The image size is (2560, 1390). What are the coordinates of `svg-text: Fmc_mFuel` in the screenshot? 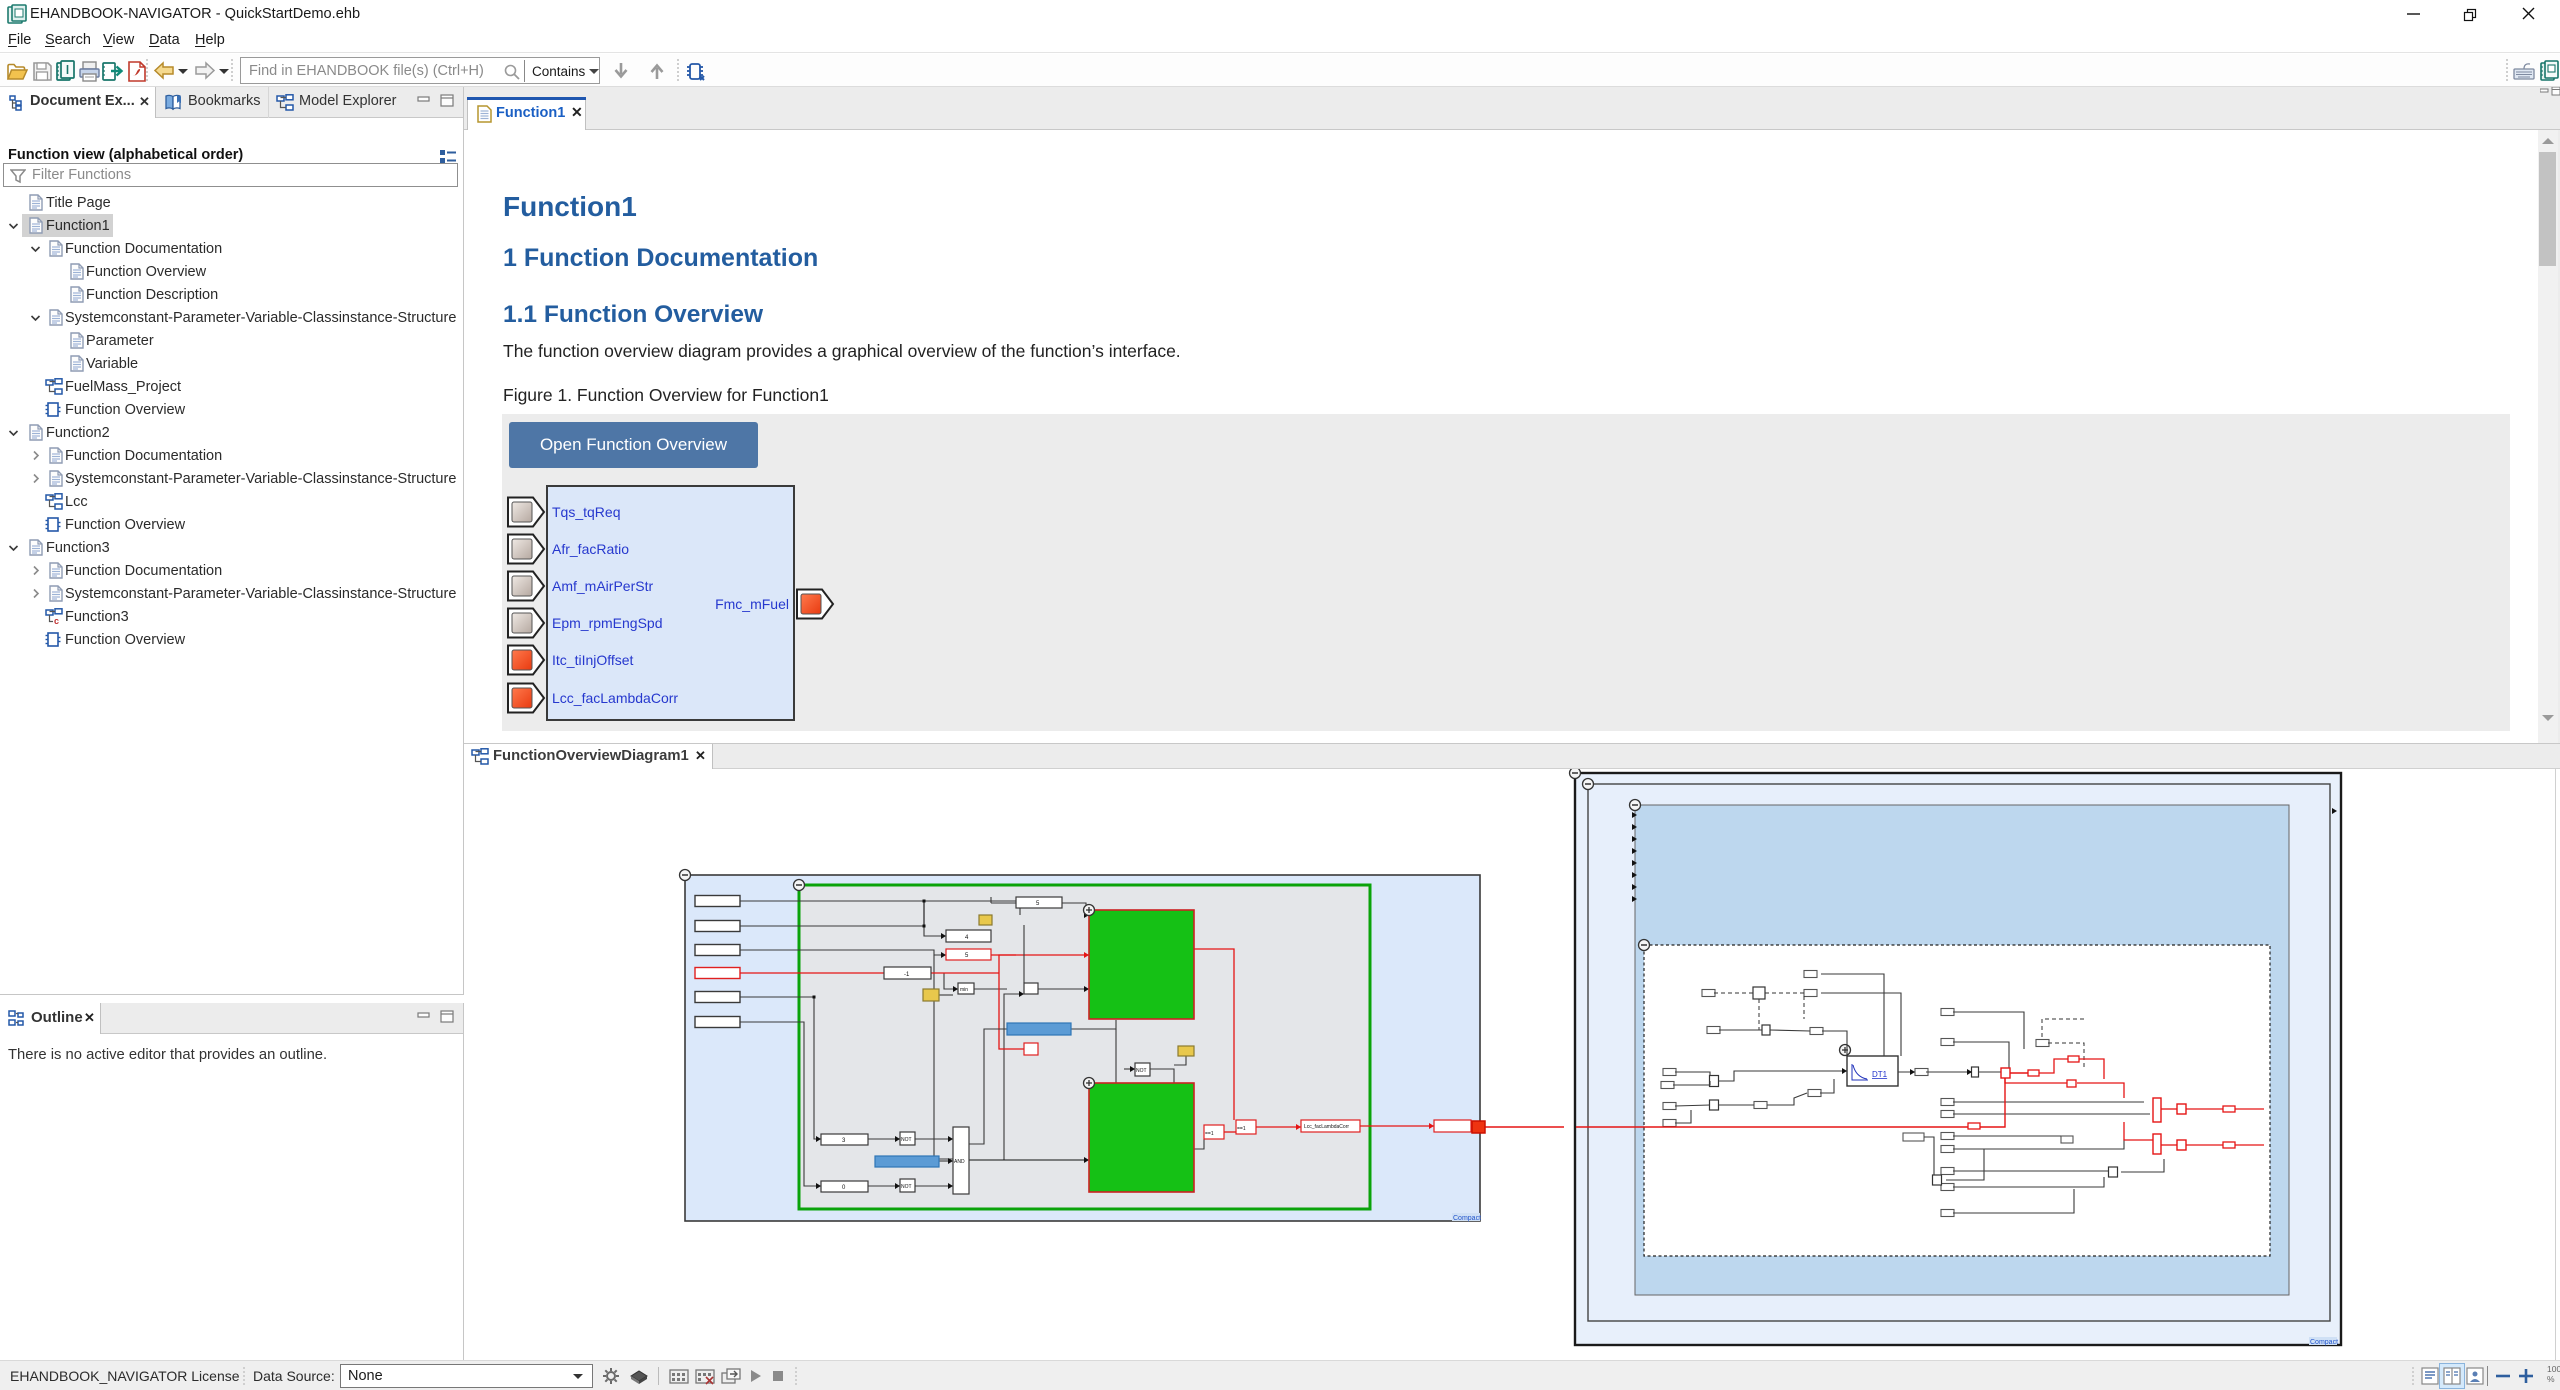 It's located at (752, 604).